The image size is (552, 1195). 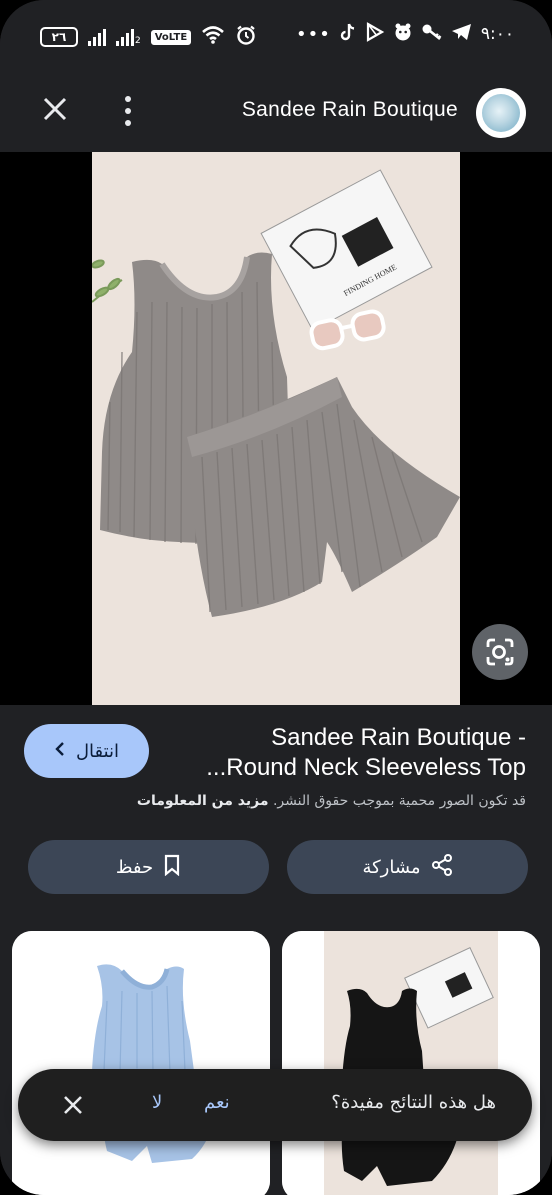 I want to click on wifi-icon, so click(x=213, y=37).